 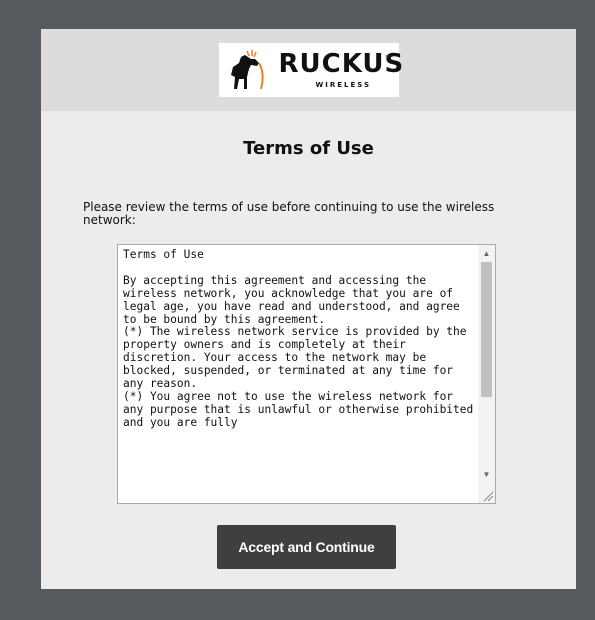 I want to click on brand-tagline: WIRELESS, so click(x=343, y=85).